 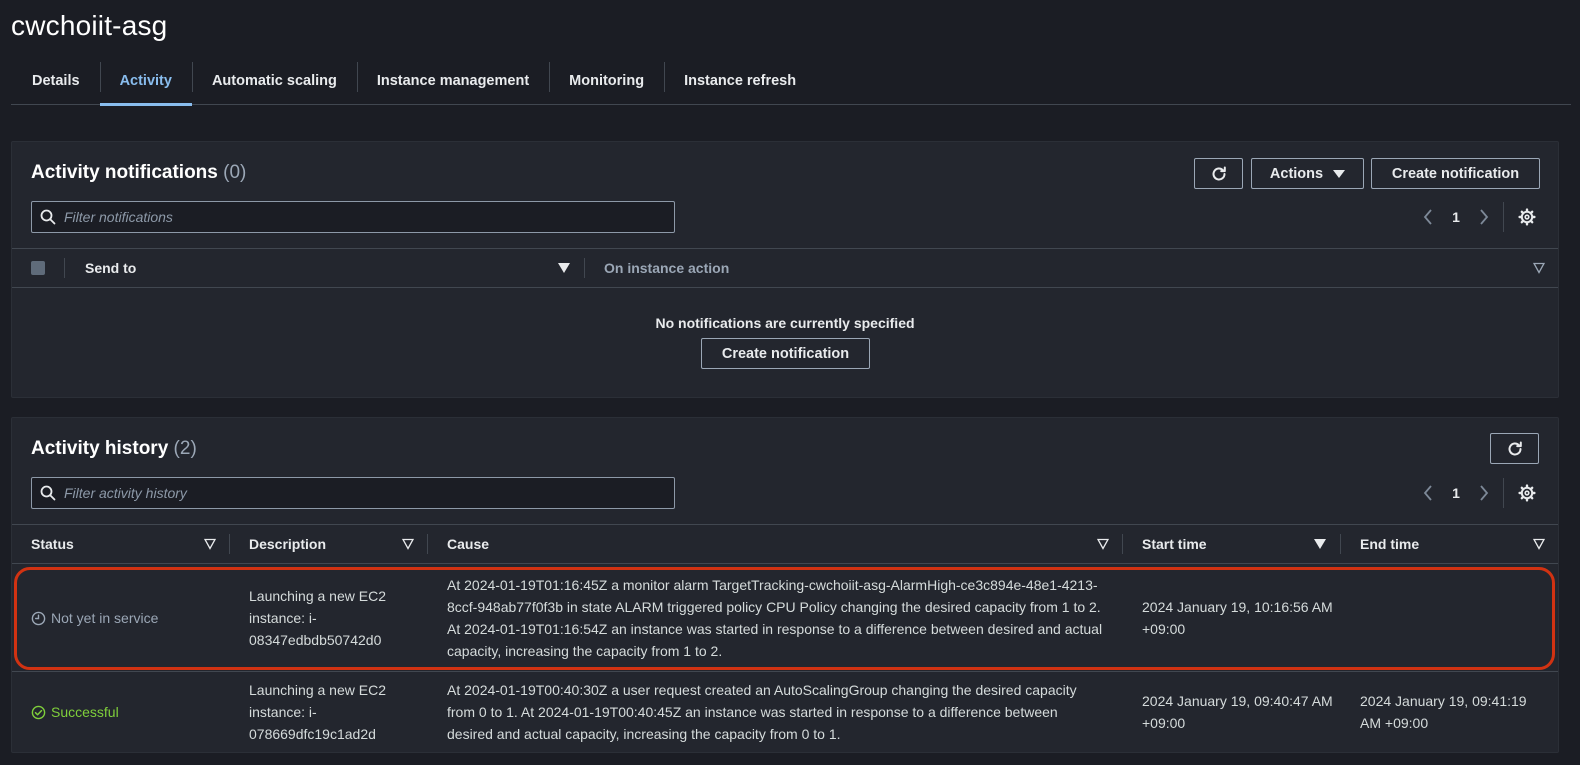 What do you see at coordinates (55, 81) in the screenshot?
I see `tab-details: Details` at bounding box center [55, 81].